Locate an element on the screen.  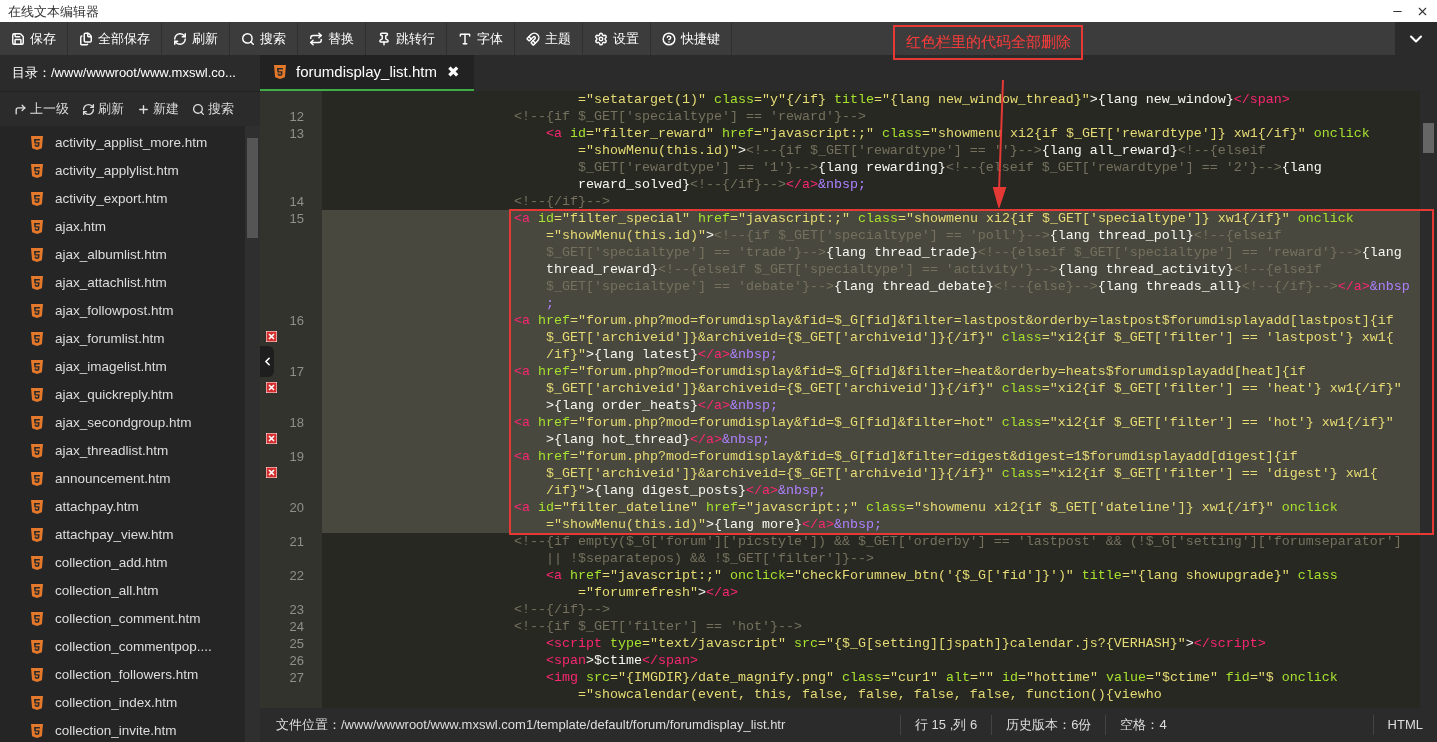
line-number: 25 is located at coordinates (296, 643).